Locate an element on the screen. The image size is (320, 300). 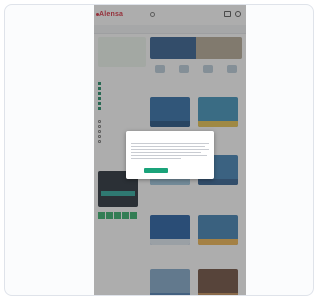
cookie-consent-dialog is located at coordinates (170, 155).